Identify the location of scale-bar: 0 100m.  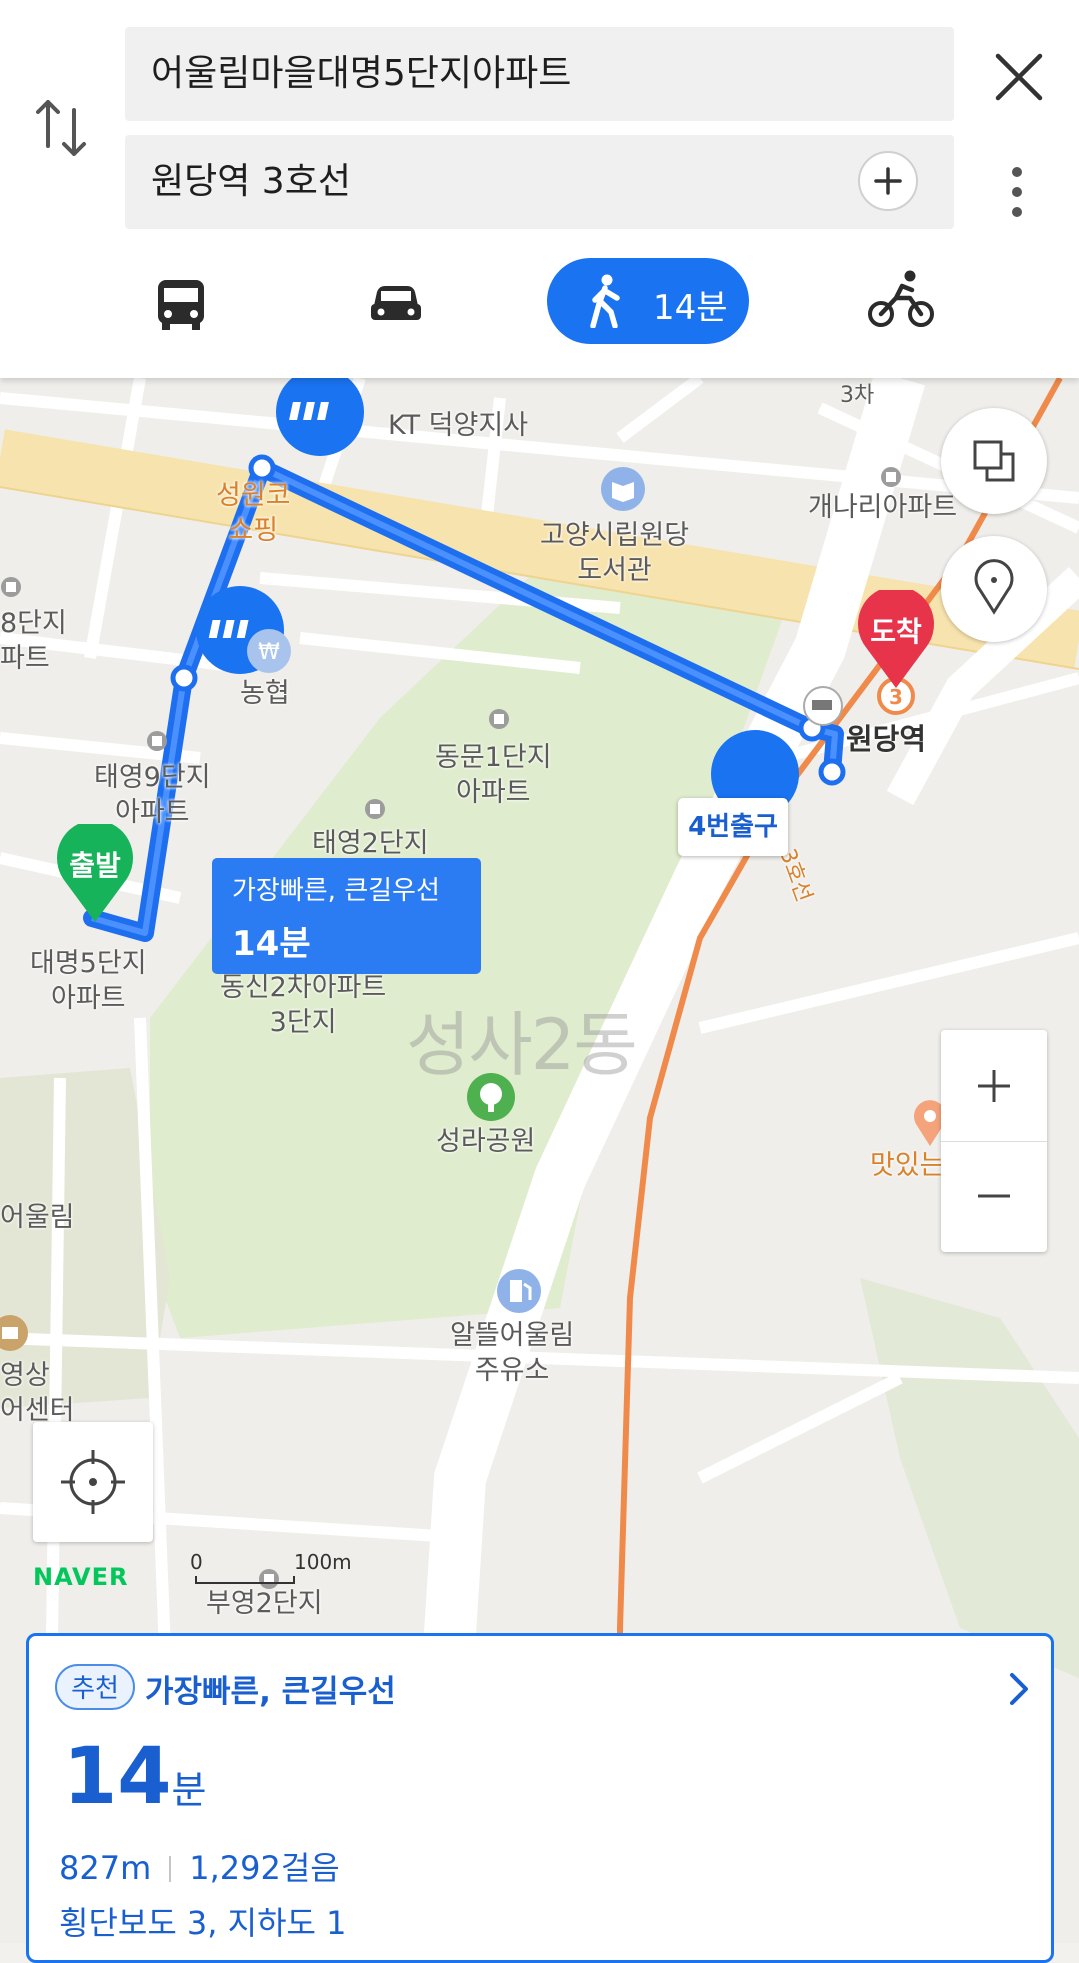
(271, 1570).